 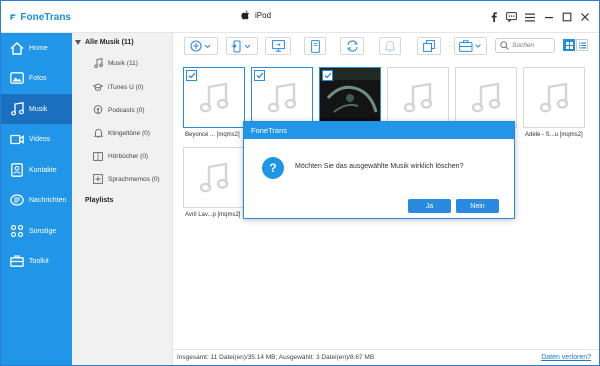 What do you see at coordinates (549, 17) in the screenshot?
I see `minimize-icon` at bounding box center [549, 17].